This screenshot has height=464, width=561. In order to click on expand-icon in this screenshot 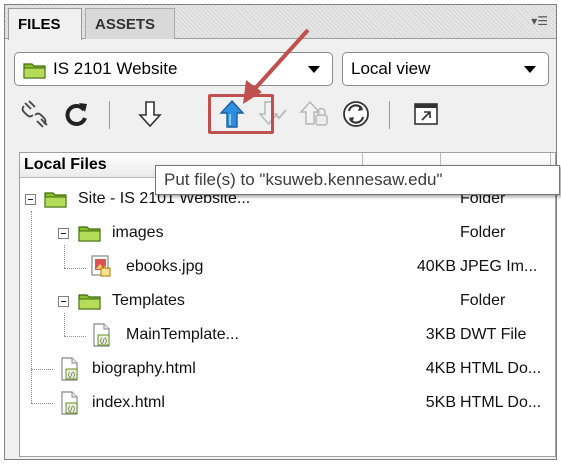, I will do `click(426, 114)`.